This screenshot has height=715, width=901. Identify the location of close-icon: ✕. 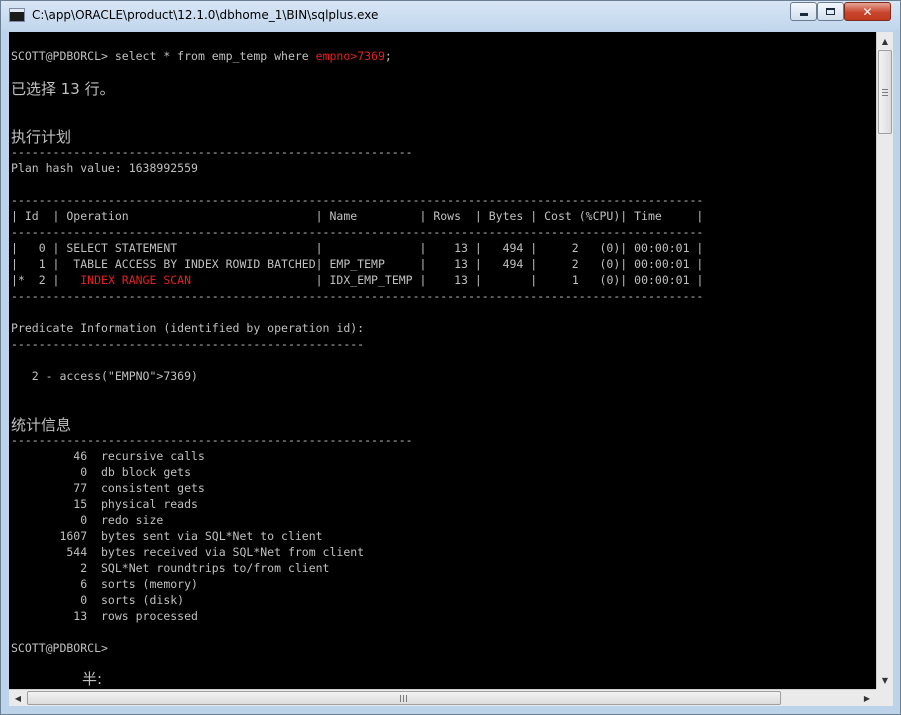
(867, 11).